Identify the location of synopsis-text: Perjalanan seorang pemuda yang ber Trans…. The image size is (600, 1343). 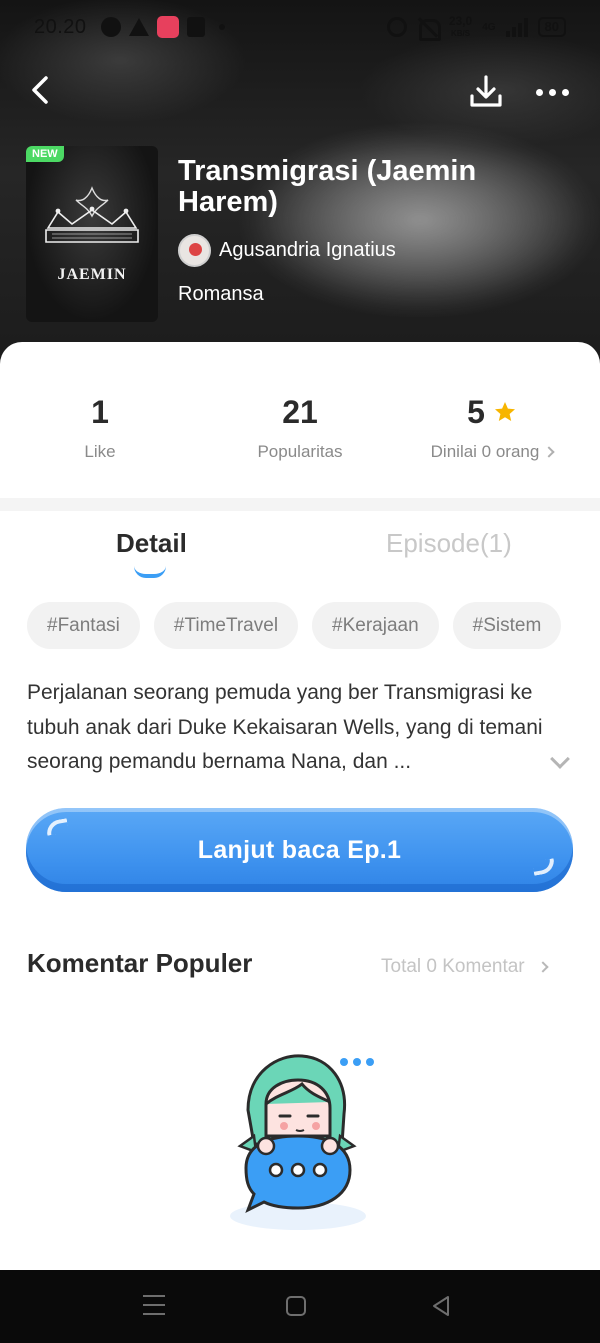
(292, 728).